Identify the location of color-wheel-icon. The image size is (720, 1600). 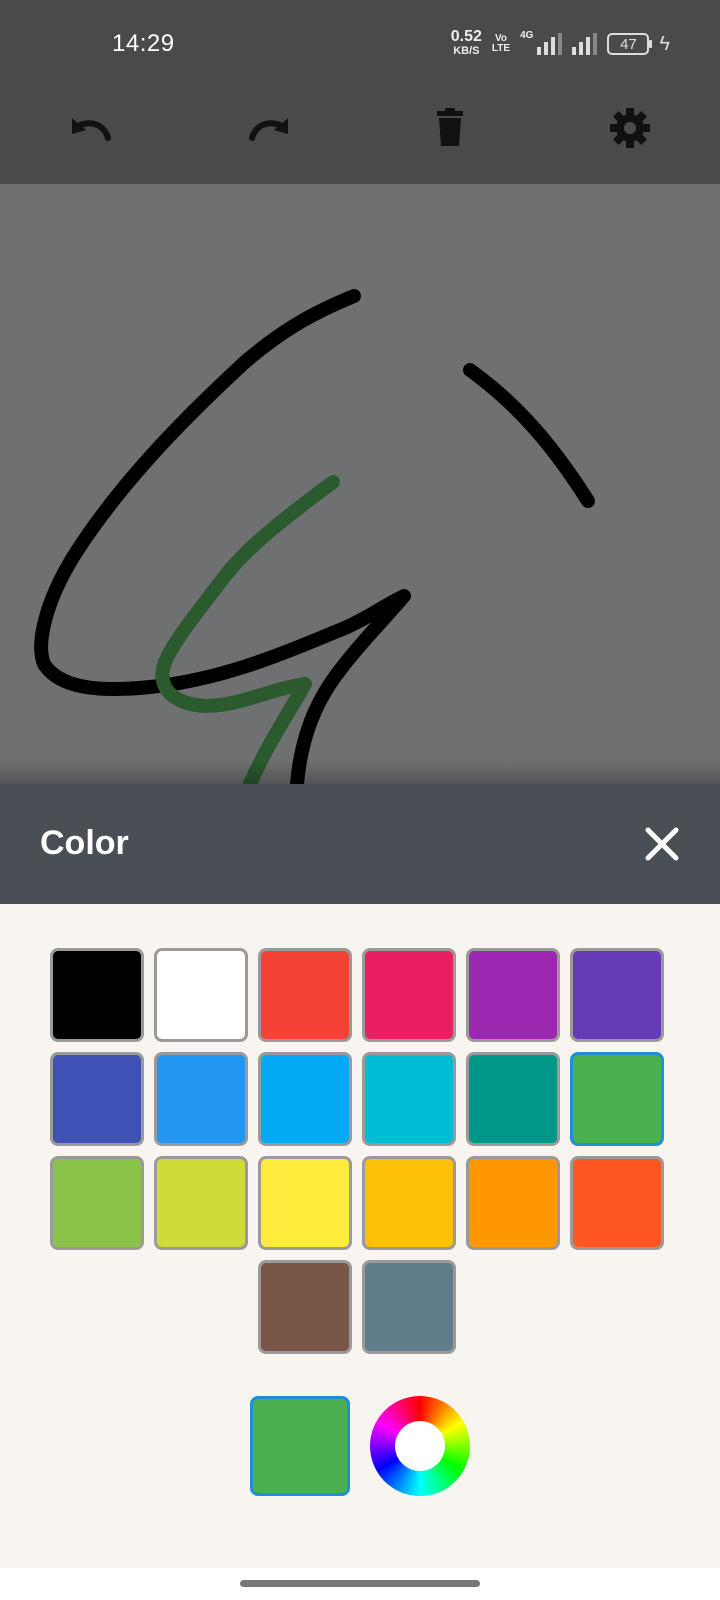
(420, 1446).